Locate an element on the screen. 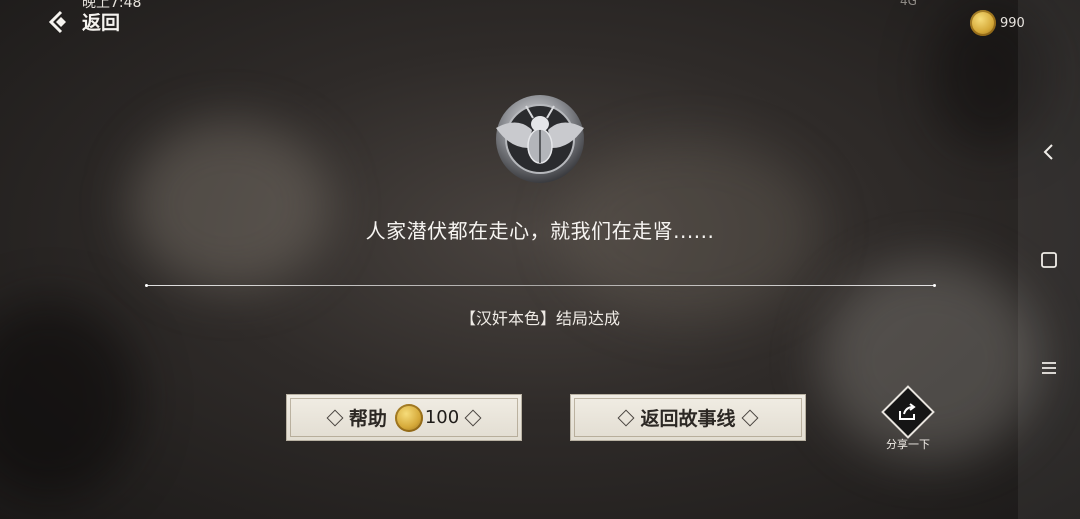  back-label: 返回 is located at coordinates (101, 23).